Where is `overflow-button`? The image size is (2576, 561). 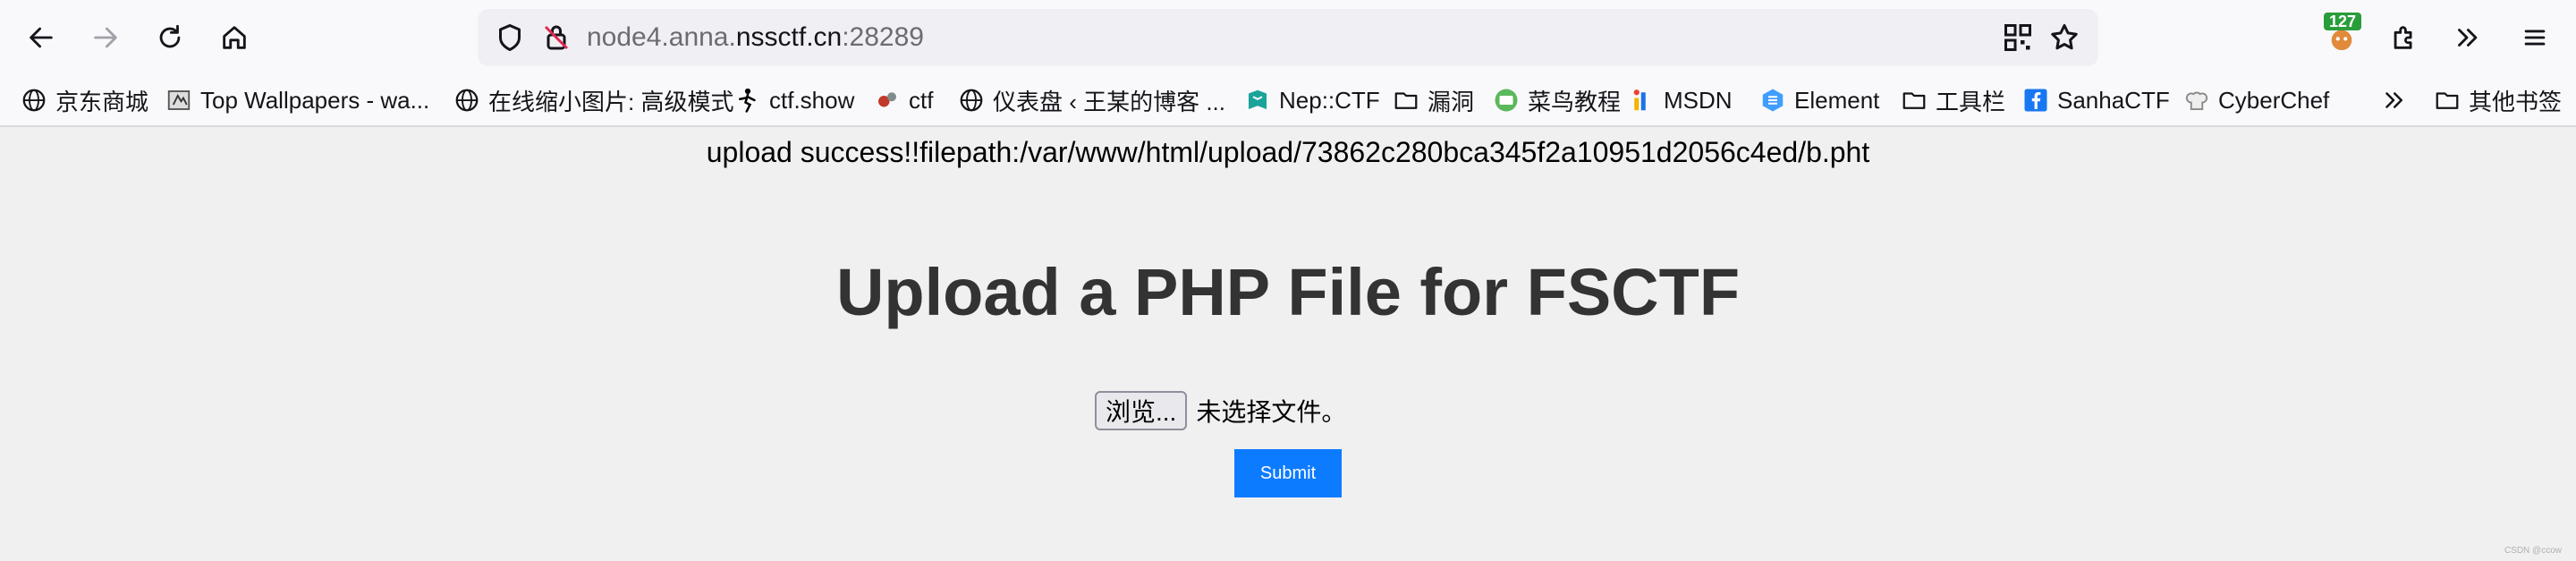
overflow-button is located at coordinates (2466, 37).